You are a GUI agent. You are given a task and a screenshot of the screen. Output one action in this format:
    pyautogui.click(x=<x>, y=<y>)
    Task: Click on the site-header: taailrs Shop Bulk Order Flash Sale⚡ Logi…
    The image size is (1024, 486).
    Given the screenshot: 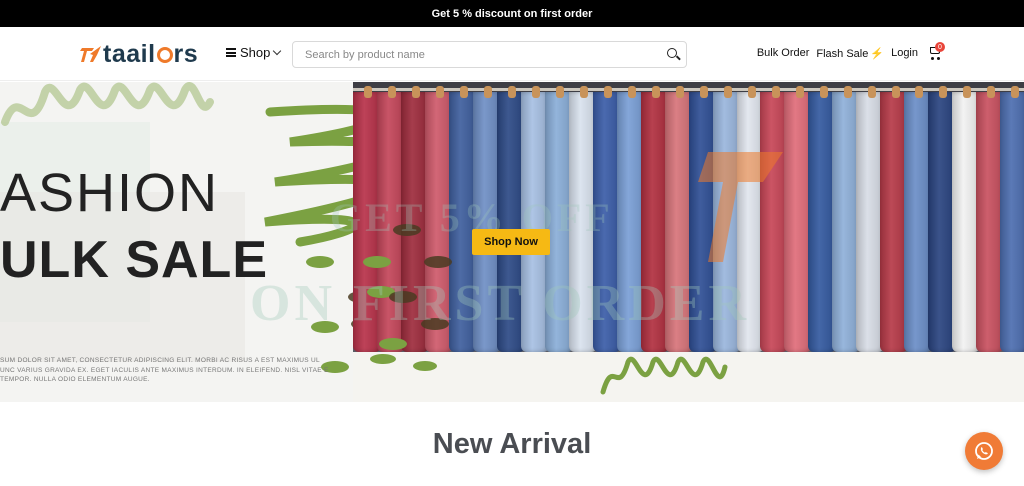 What is the action you would take?
    pyautogui.click(x=512, y=54)
    